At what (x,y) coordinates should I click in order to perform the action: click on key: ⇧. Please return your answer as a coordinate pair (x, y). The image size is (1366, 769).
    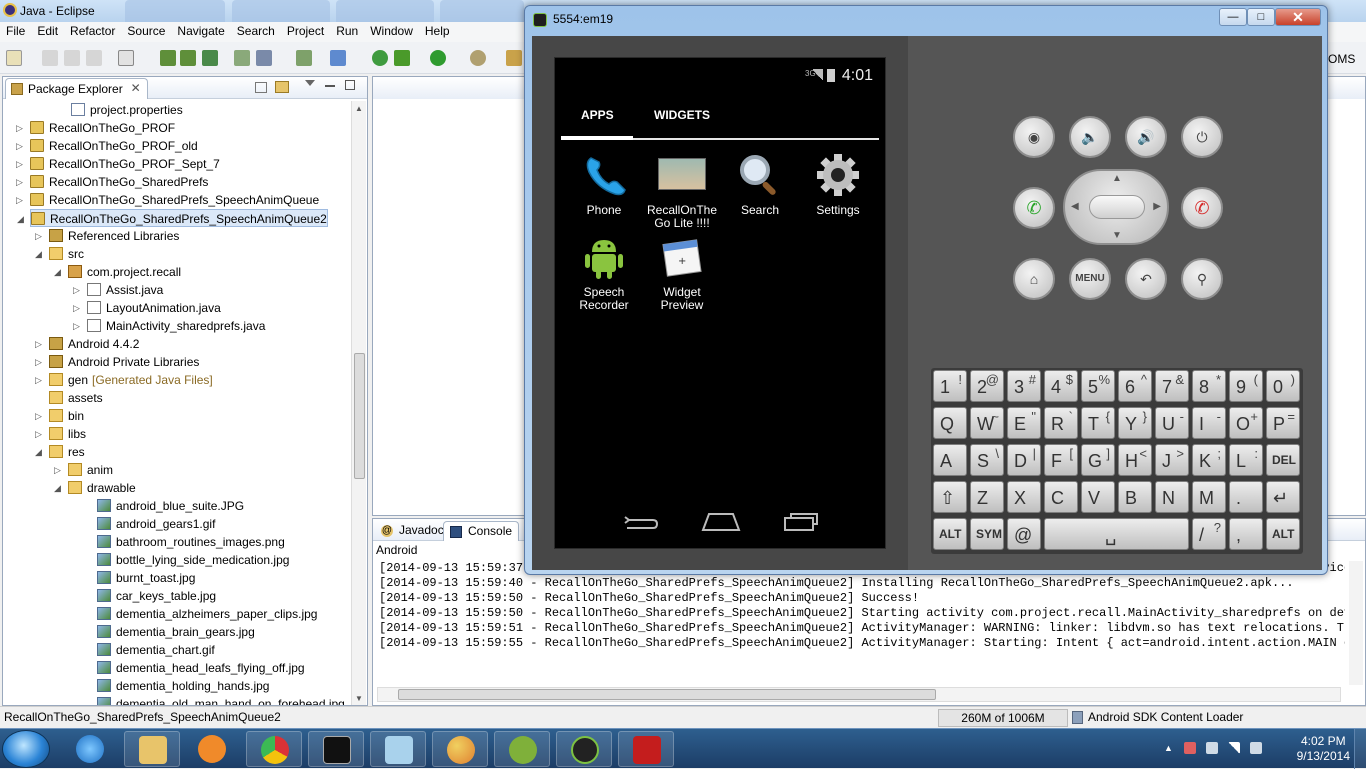
    Looking at the image, I should click on (950, 497).